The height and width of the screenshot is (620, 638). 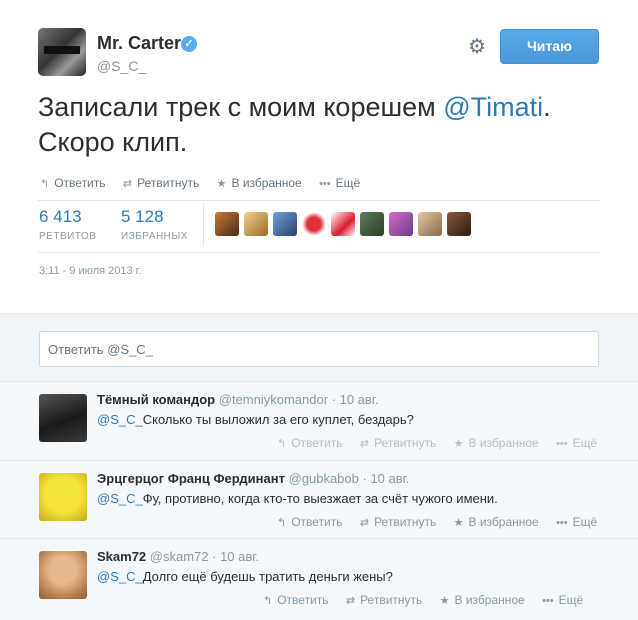 What do you see at coordinates (78, 349) in the screenshot?
I see `reply-input-placeholder: Ответить` at bounding box center [78, 349].